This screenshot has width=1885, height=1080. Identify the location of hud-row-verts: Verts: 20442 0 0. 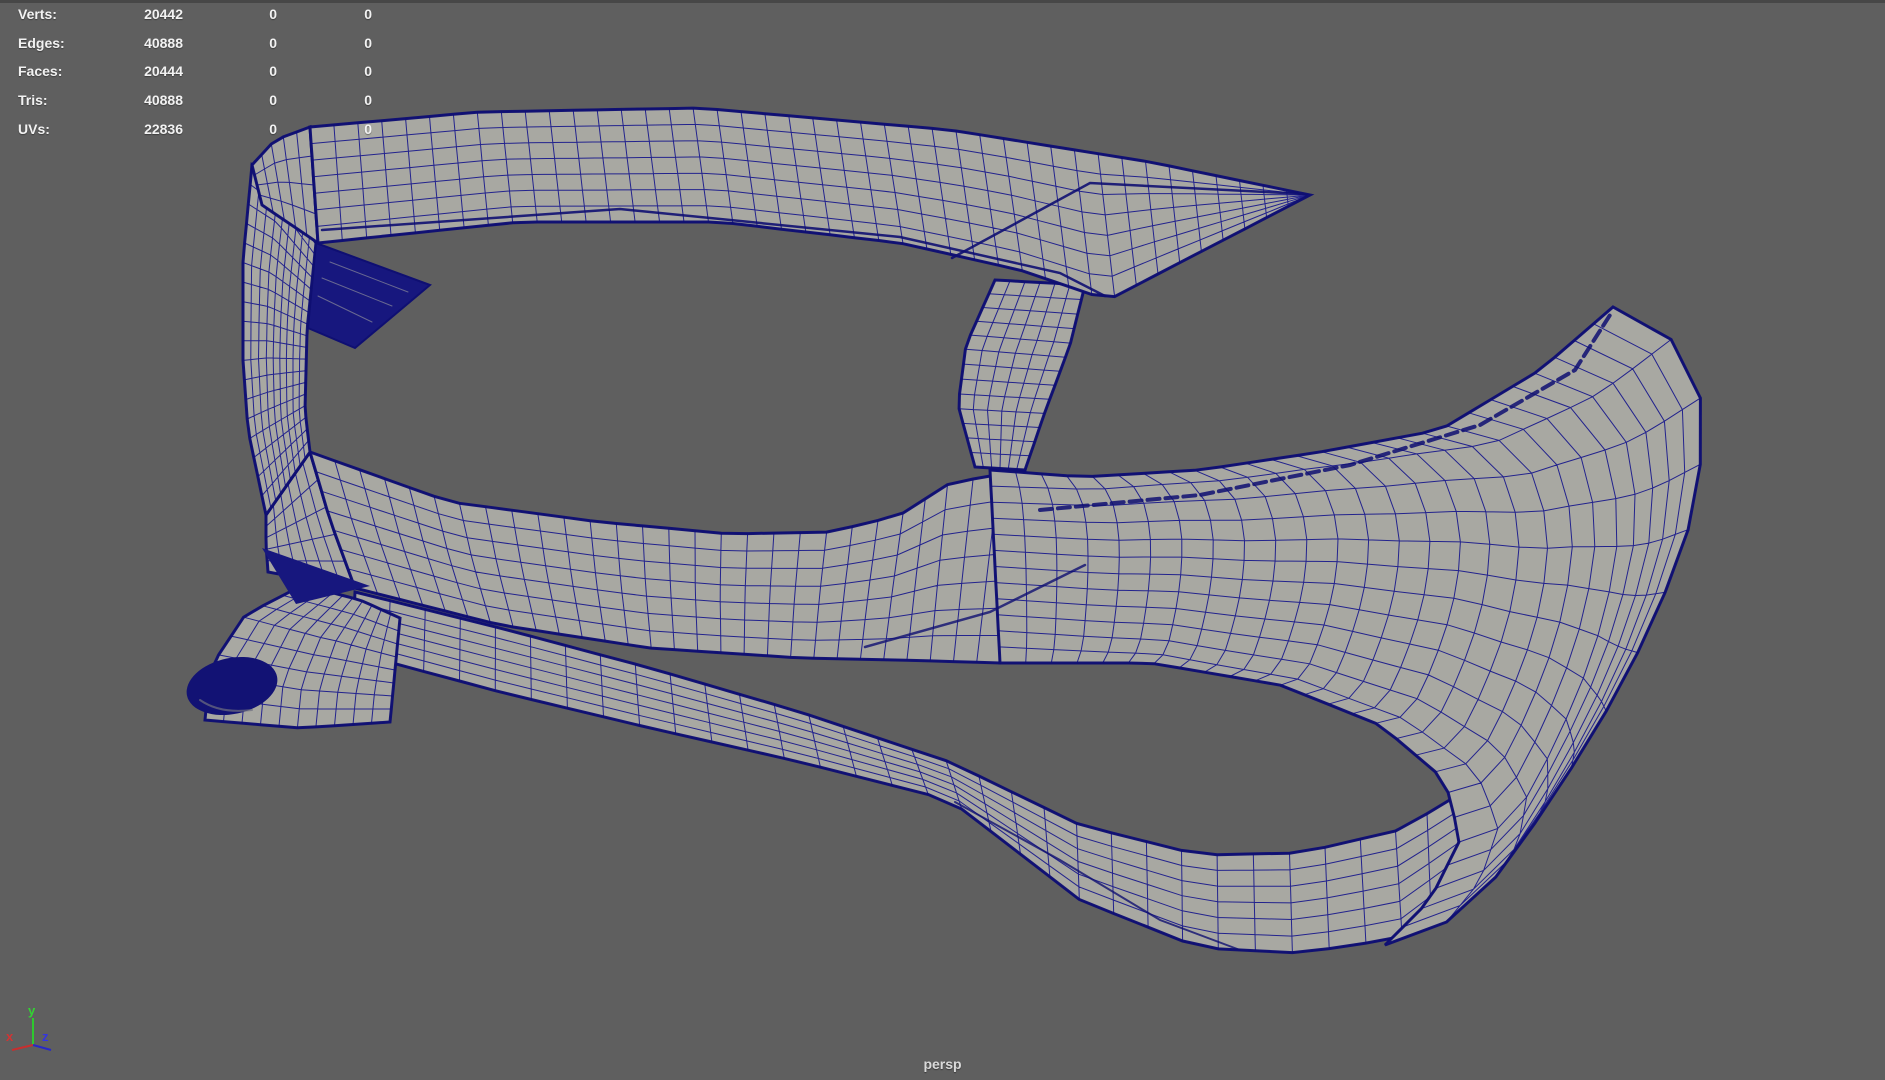
(210, 14).